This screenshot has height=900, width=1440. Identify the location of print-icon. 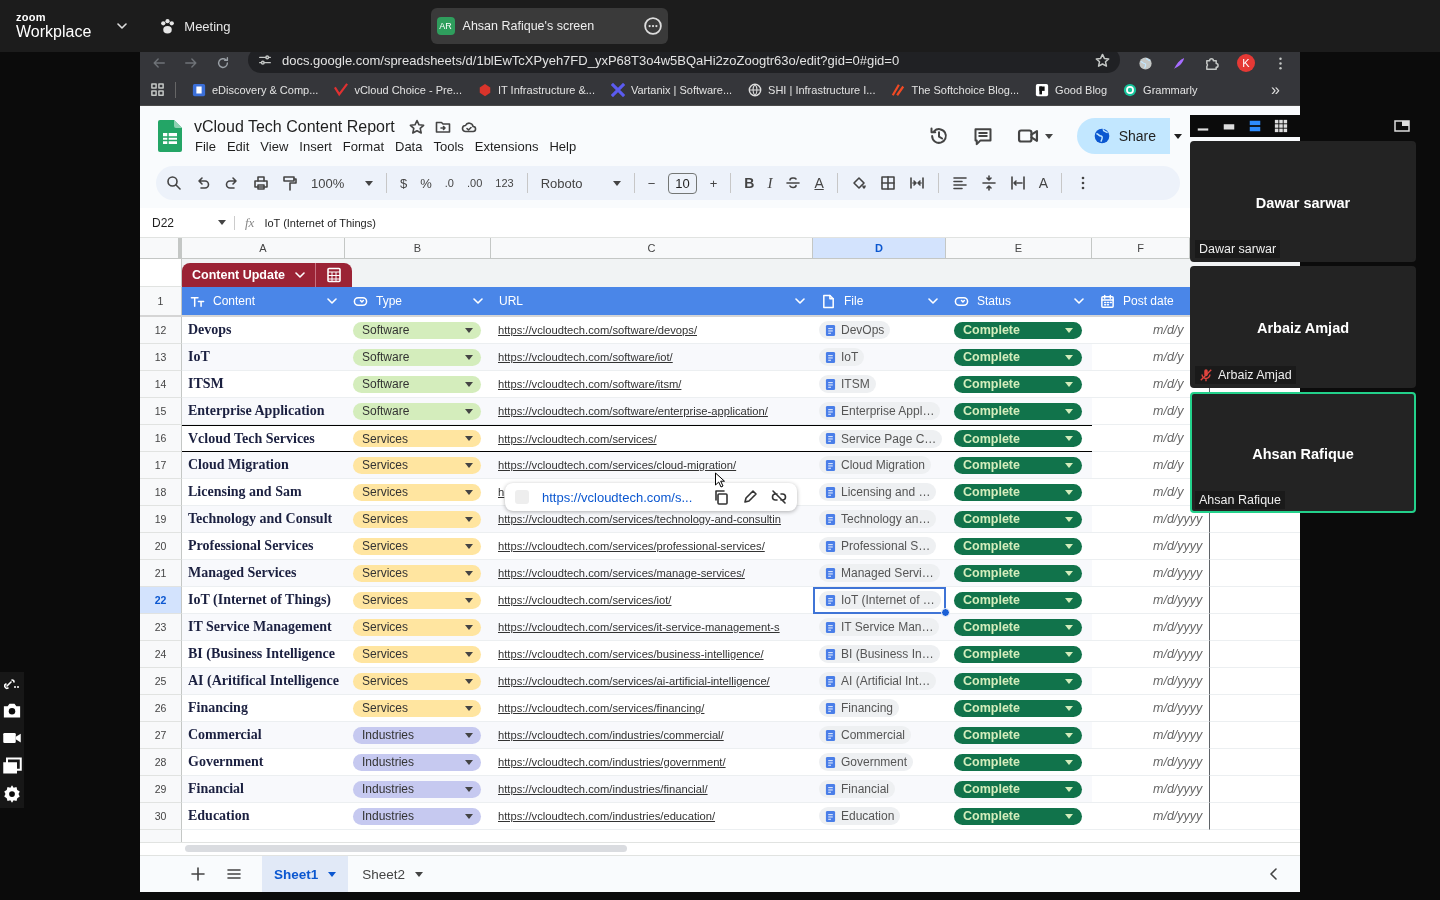
(261, 183).